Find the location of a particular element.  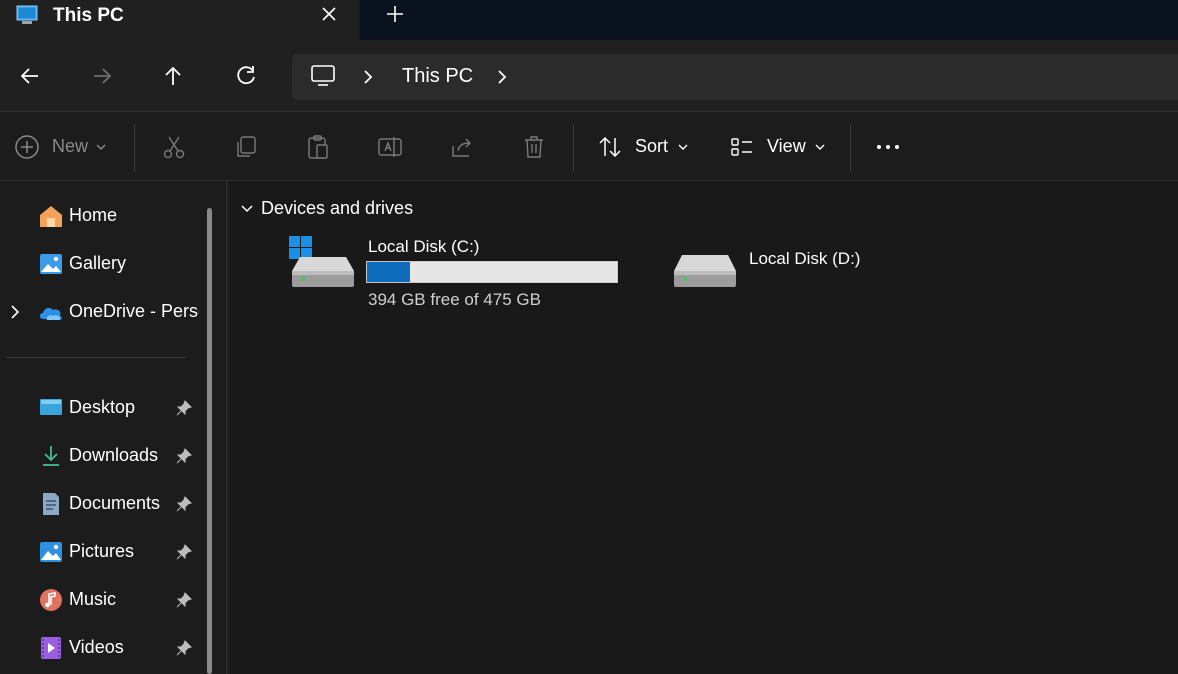

sidebar-item-label: Gallery is located at coordinates (98, 263).